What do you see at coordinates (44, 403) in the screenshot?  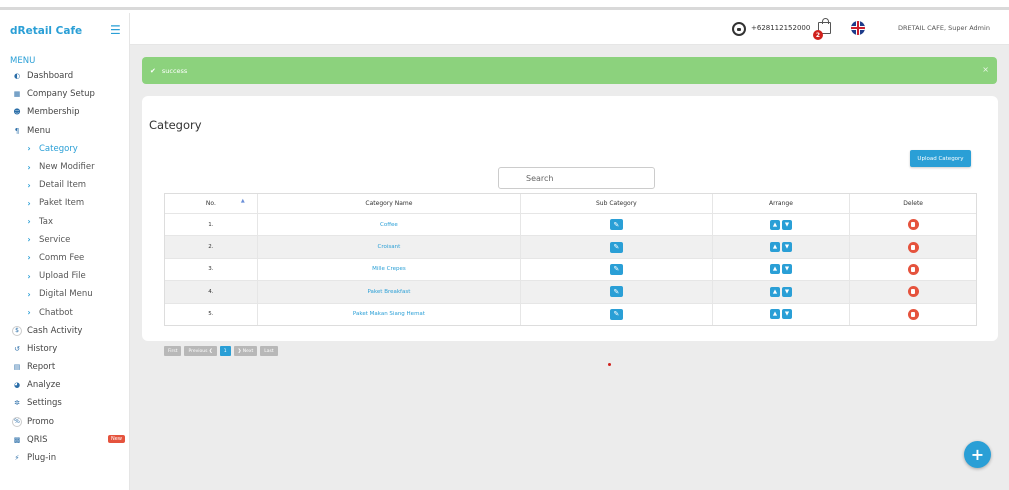 I see `sidebar-item-label: Settings` at bounding box center [44, 403].